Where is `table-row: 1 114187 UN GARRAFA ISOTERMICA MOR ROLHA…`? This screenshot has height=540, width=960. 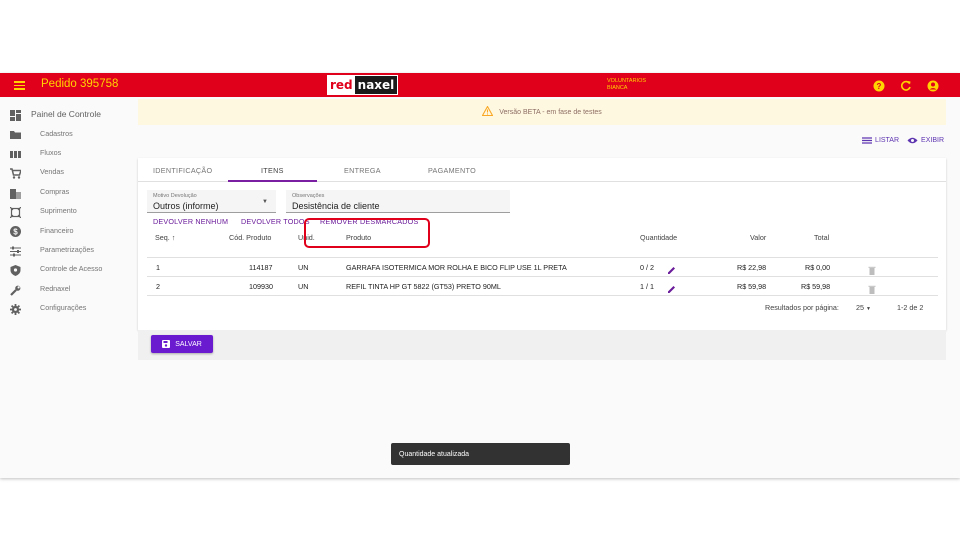 table-row: 1 114187 UN GARRAFA ISOTERMICA MOR ROLHA… is located at coordinates (542, 267).